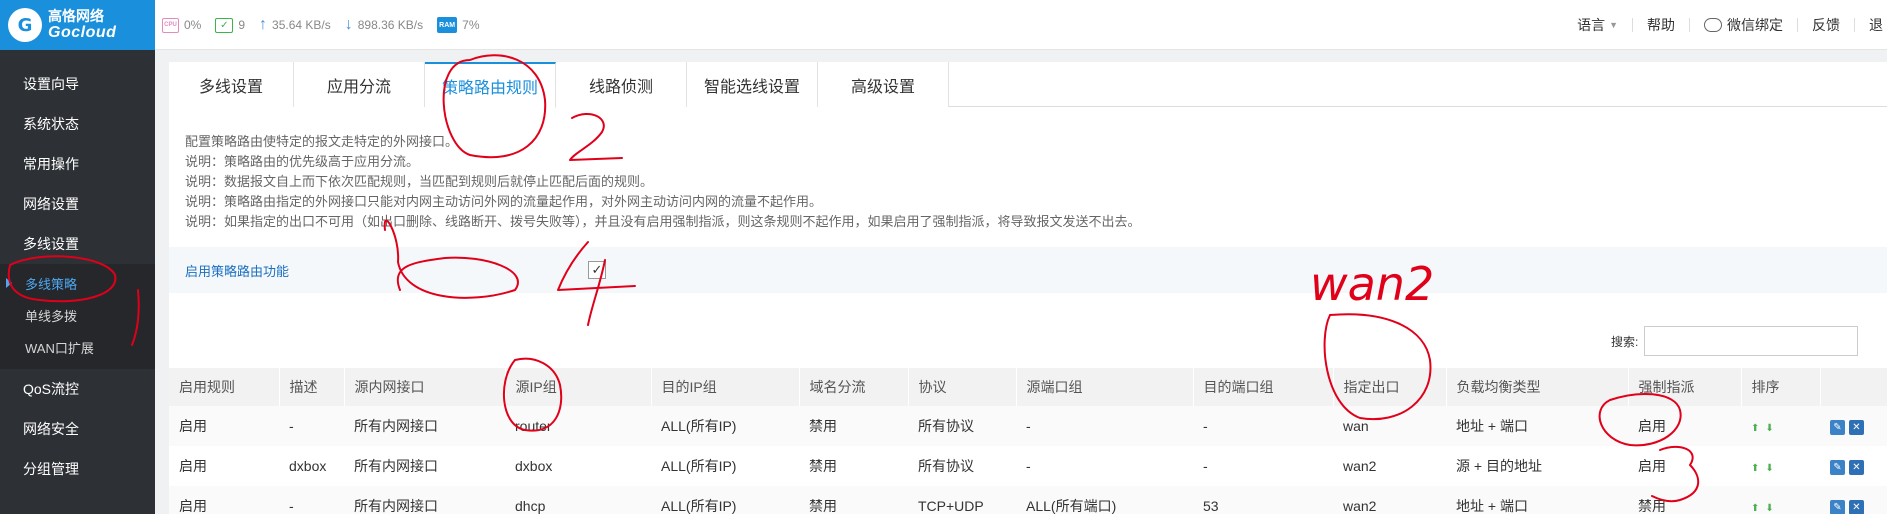 The height and width of the screenshot is (514, 1887). Describe the element at coordinates (77, 124) in the screenshot. I see `sidebar-item-system-status: 系统状态` at that location.